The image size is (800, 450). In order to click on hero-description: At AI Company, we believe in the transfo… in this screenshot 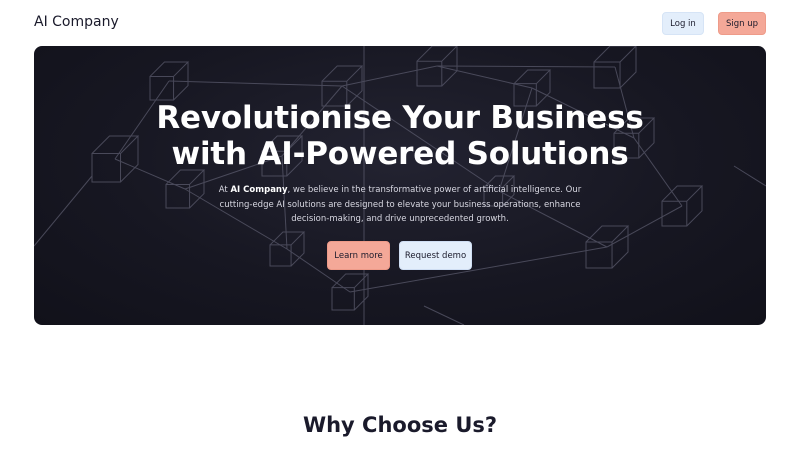, I will do `click(400, 205)`.